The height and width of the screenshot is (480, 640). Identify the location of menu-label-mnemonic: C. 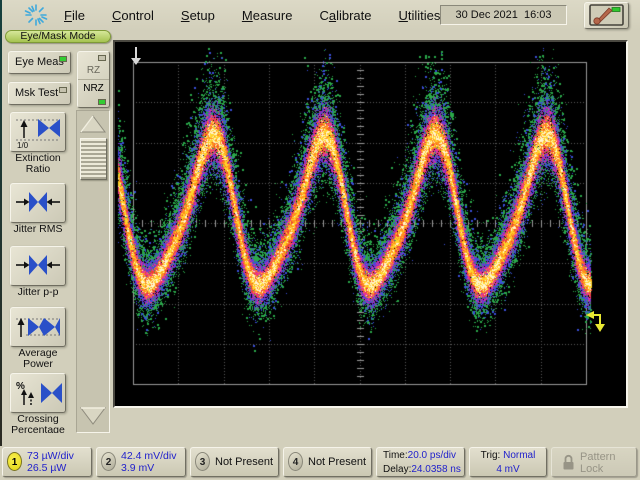
(116, 15).